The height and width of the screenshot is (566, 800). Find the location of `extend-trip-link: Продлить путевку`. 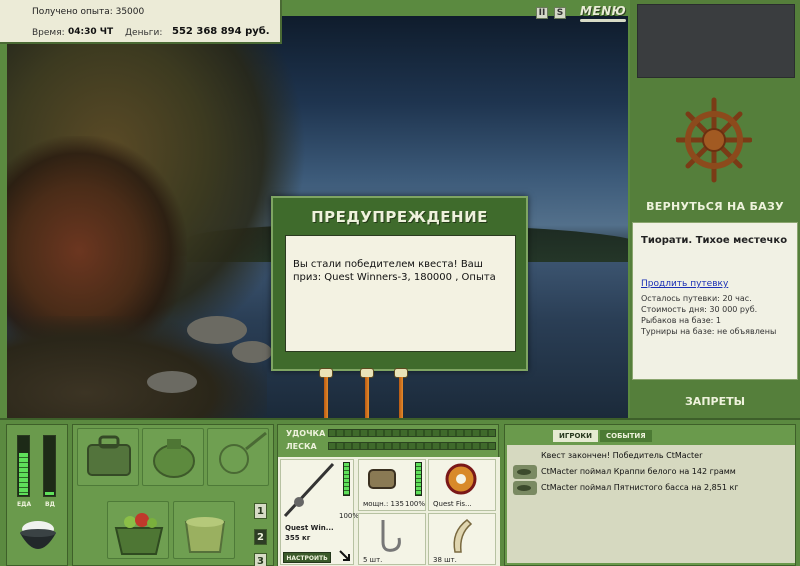

extend-trip-link: Продлить путевку is located at coordinates (684, 284).